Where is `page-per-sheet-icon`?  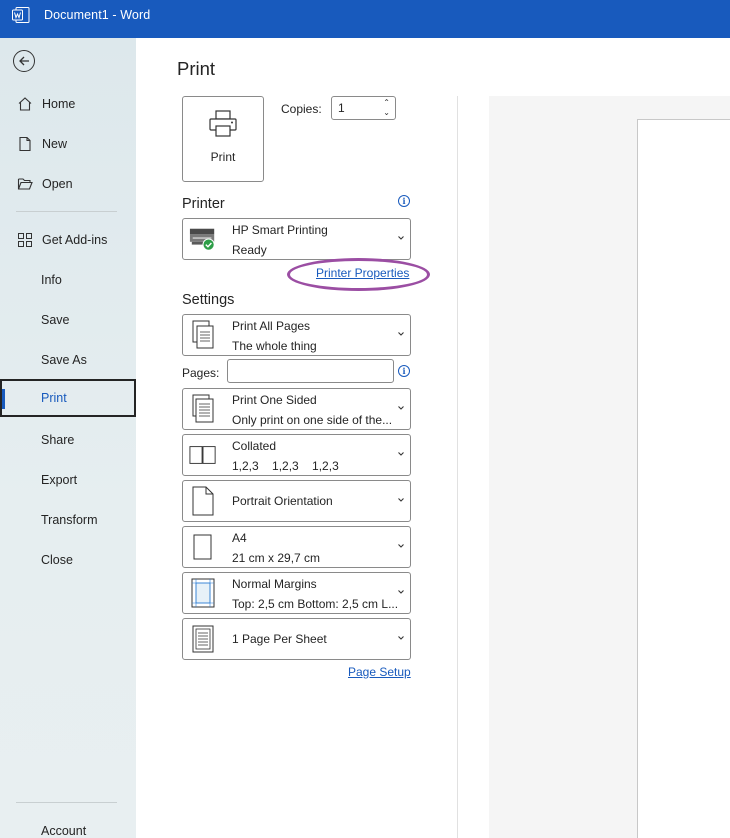 page-per-sheet-icon is located at coordinates (203, 639).